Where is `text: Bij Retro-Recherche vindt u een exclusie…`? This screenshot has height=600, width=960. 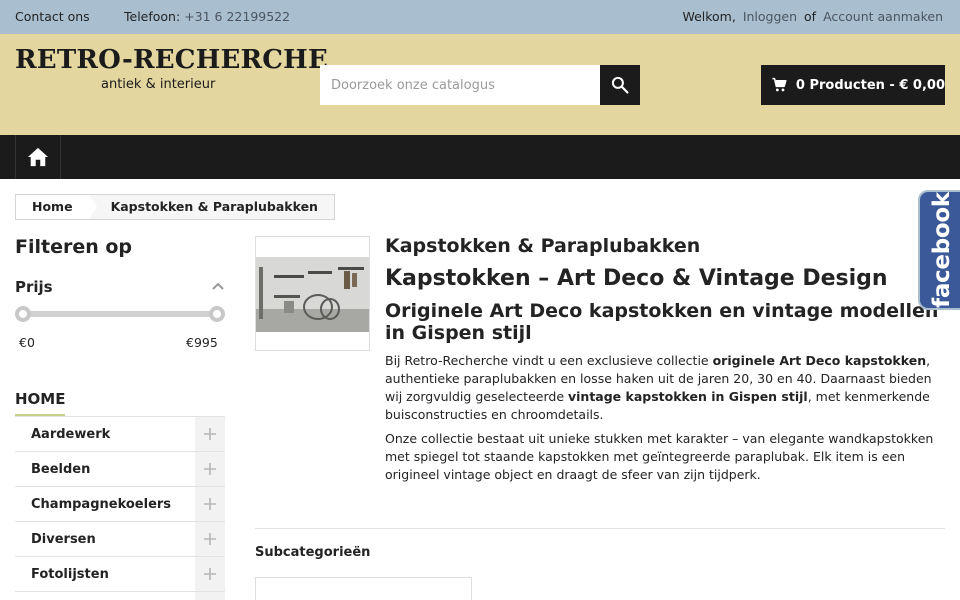
text: Bij Retro-Recherche vindt u een exclusie… is located at coordinates (549, 360).